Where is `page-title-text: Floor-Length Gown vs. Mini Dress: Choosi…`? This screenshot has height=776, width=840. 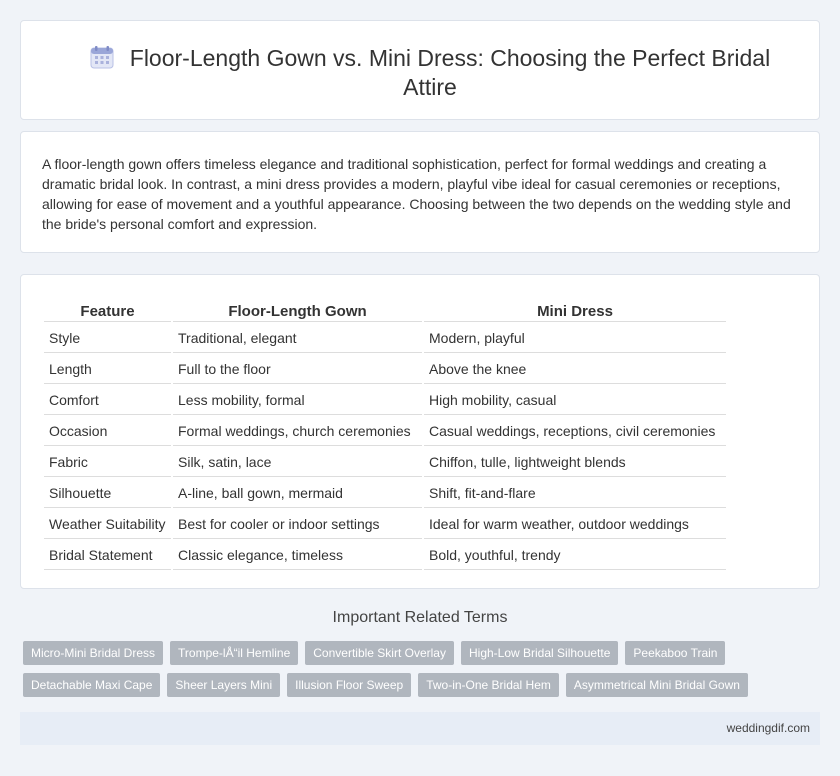 page-title-text: Floor-Length Gown vs. Mini Dress: Choosi… is located at coordinates (450, 72).